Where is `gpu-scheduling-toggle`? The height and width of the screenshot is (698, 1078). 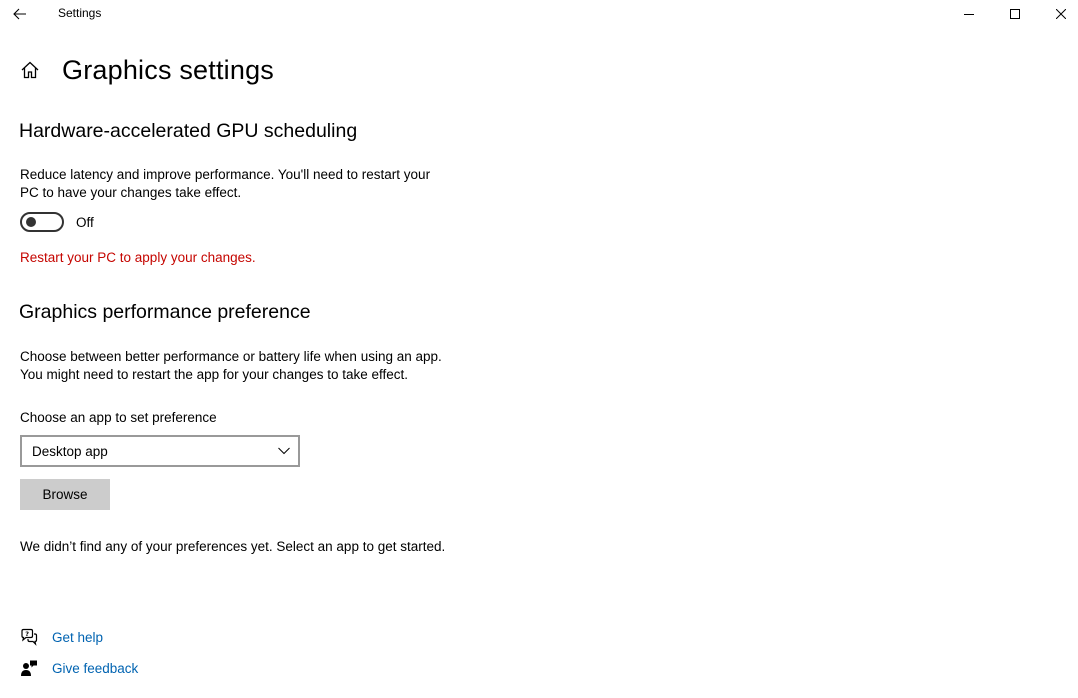 gpu-scheduling-toggle is located at coordinates (42, 222).